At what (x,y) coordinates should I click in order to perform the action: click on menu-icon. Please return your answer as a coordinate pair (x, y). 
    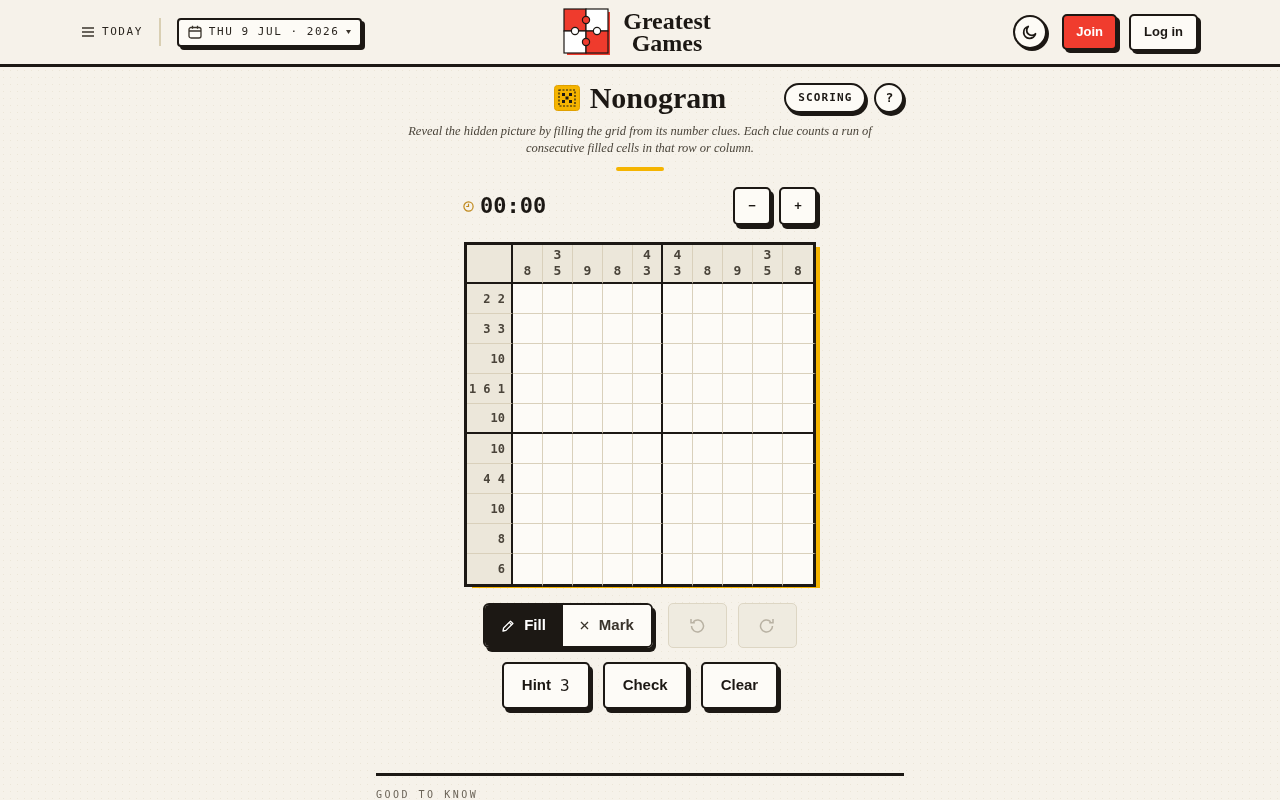
    Looking at the image, I should click on (88, 32).